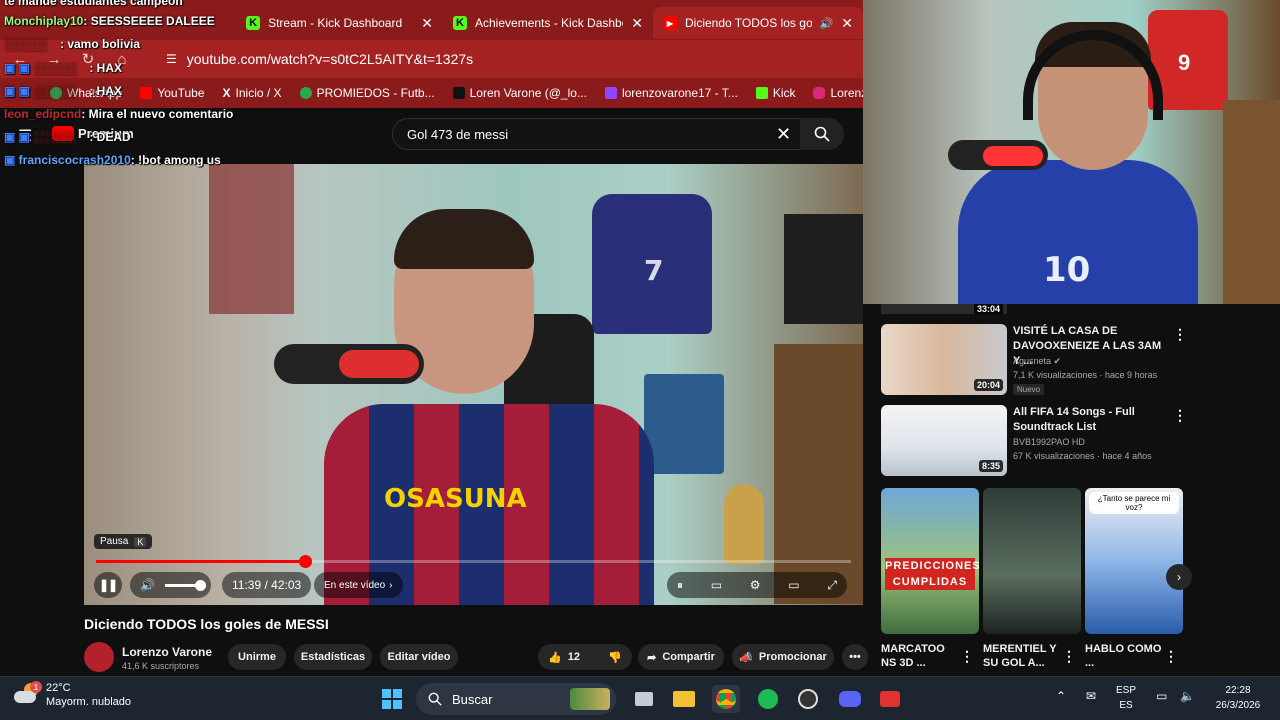 The image size is (1280, 720). What do you see at coordinates (832, 585) in the screenshot?
I see `fullscreen-icon: ⤢` at bounding box center [832, 585].